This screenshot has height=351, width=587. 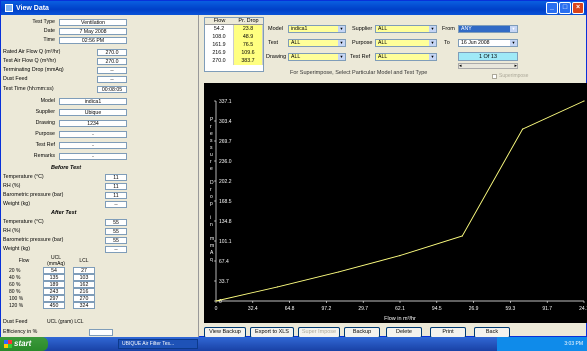 I want to click on table-row: 161.9 76.5, so click(x=234, y=45).